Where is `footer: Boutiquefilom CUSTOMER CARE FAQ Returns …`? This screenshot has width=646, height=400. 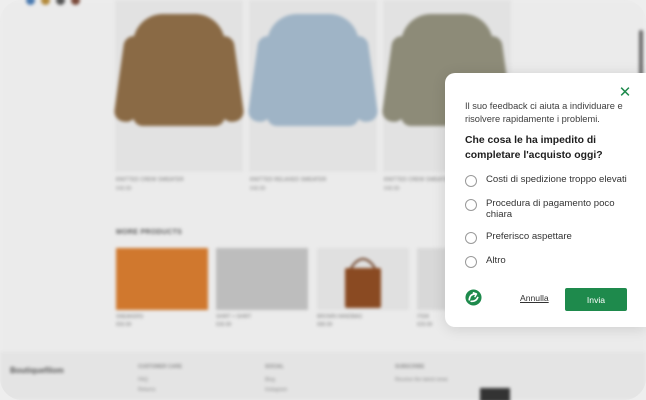 footer: Boutiquefilom CUSTOMER CARE FAQ Returns … is located at coordinates (323, 376).